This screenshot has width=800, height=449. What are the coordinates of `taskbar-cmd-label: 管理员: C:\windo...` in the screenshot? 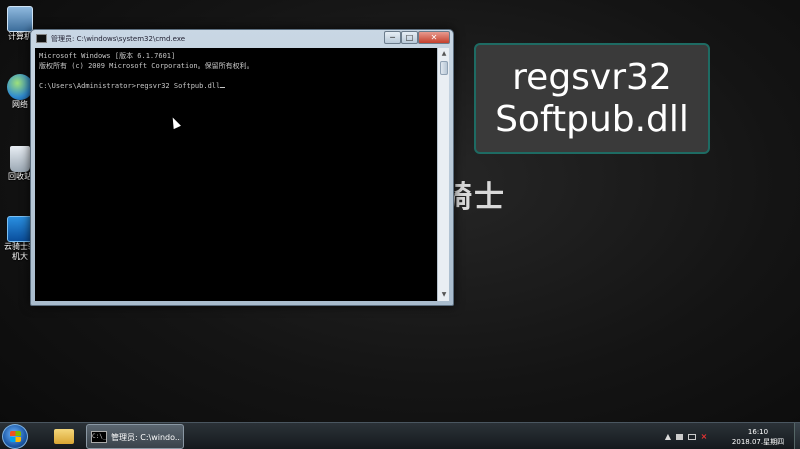 It's located at (146, 437).